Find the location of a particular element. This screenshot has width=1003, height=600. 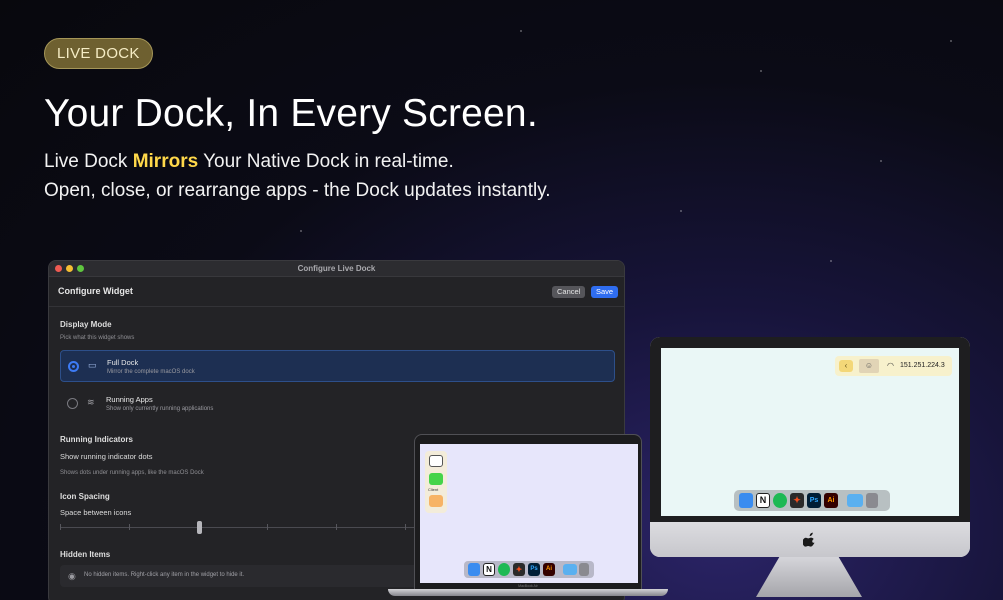

ip-address: 151.251.224.3 is located at coordinates (922, 365).